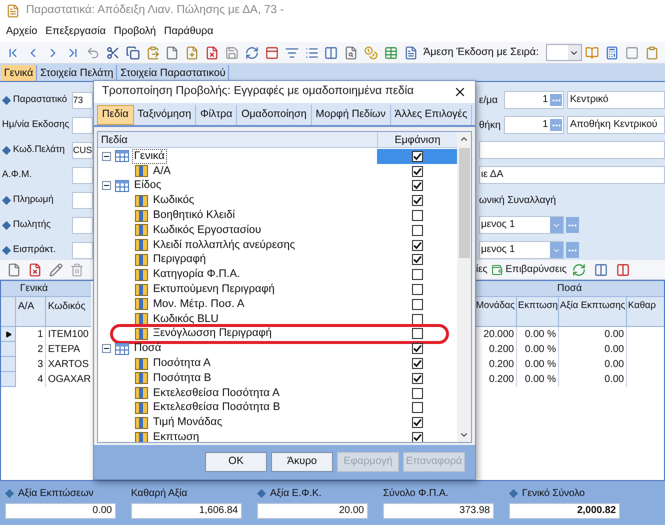  Describe the element at coordinates (68, 311) in the screenshot. I see `column-header: Κωδικός` at that location.